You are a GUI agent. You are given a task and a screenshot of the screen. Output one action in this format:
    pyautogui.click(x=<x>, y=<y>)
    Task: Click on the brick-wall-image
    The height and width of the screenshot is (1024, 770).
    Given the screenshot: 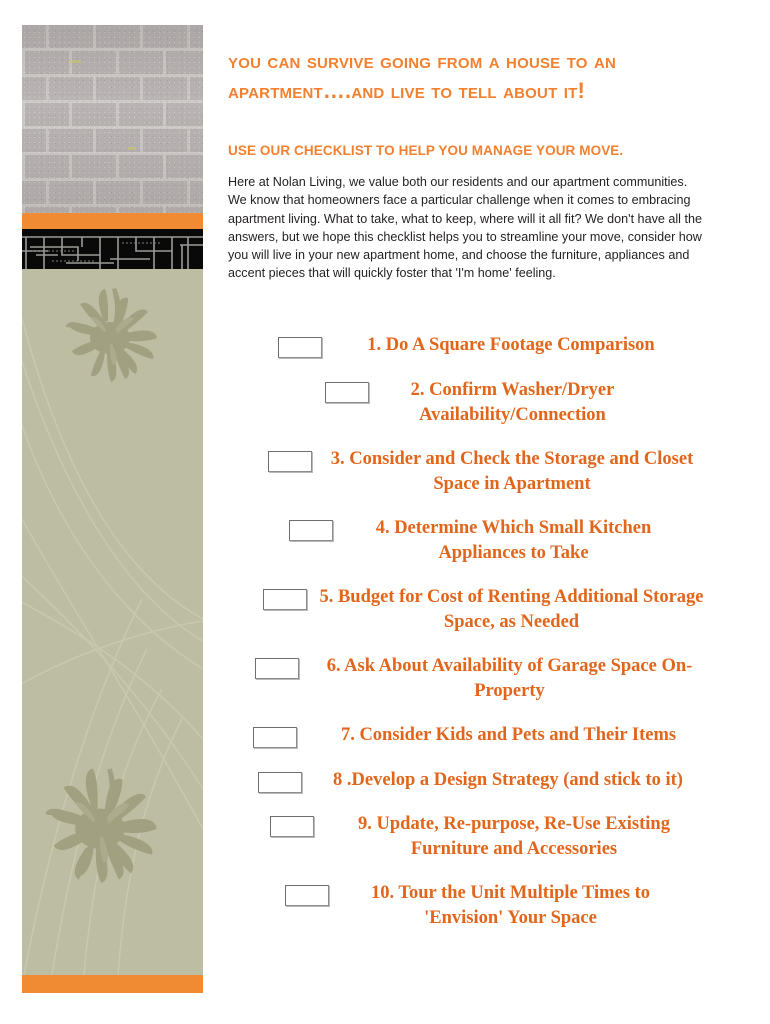 What is the action you would take?
    pyautogui.click(x=112, y=119)
    